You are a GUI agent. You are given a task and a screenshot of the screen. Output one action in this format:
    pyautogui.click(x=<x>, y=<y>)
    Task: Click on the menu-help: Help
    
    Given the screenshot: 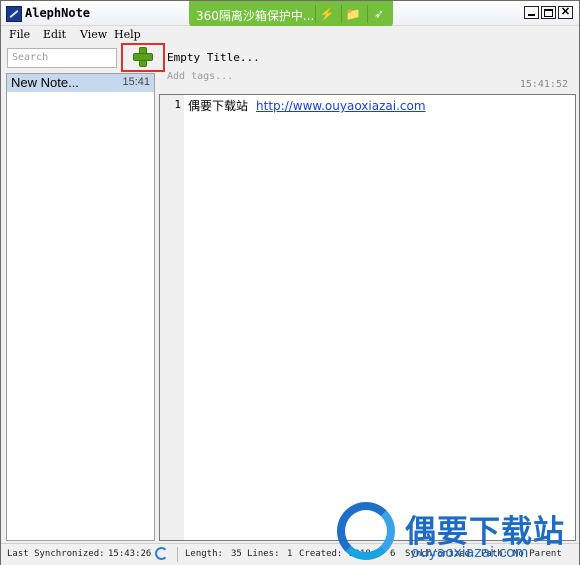 What is the action you would take?
    pyautogui.click(x=127, y=34)
    